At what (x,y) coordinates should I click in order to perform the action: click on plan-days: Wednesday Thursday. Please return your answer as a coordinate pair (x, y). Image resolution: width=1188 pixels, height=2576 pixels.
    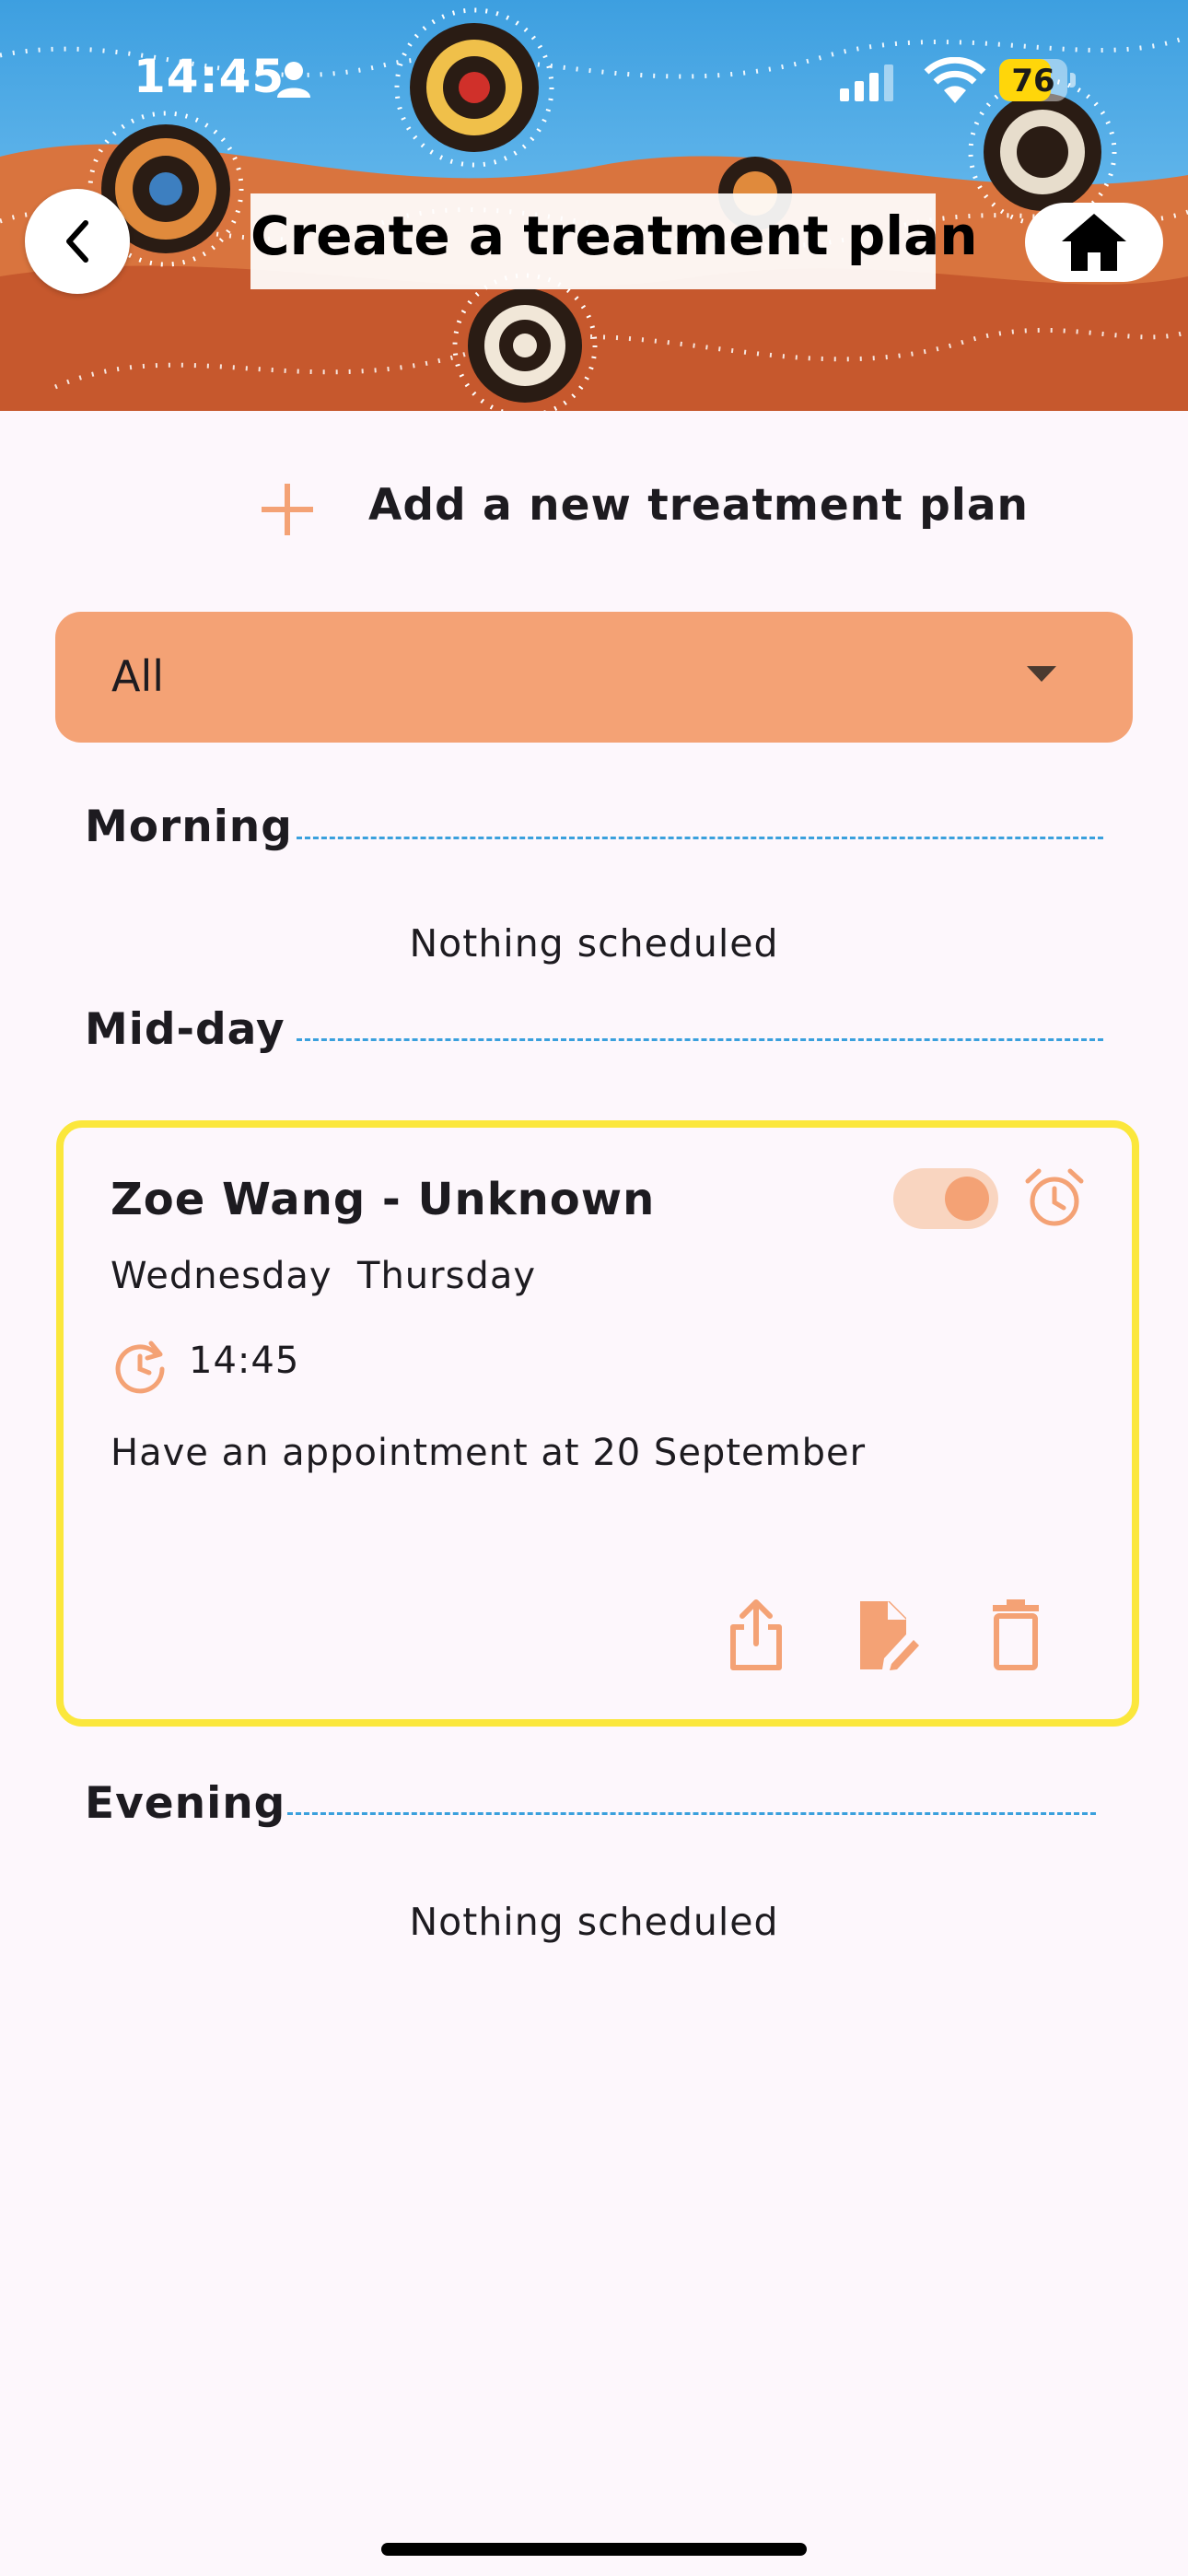
    Looking at the image, I should click on (324, 1276).